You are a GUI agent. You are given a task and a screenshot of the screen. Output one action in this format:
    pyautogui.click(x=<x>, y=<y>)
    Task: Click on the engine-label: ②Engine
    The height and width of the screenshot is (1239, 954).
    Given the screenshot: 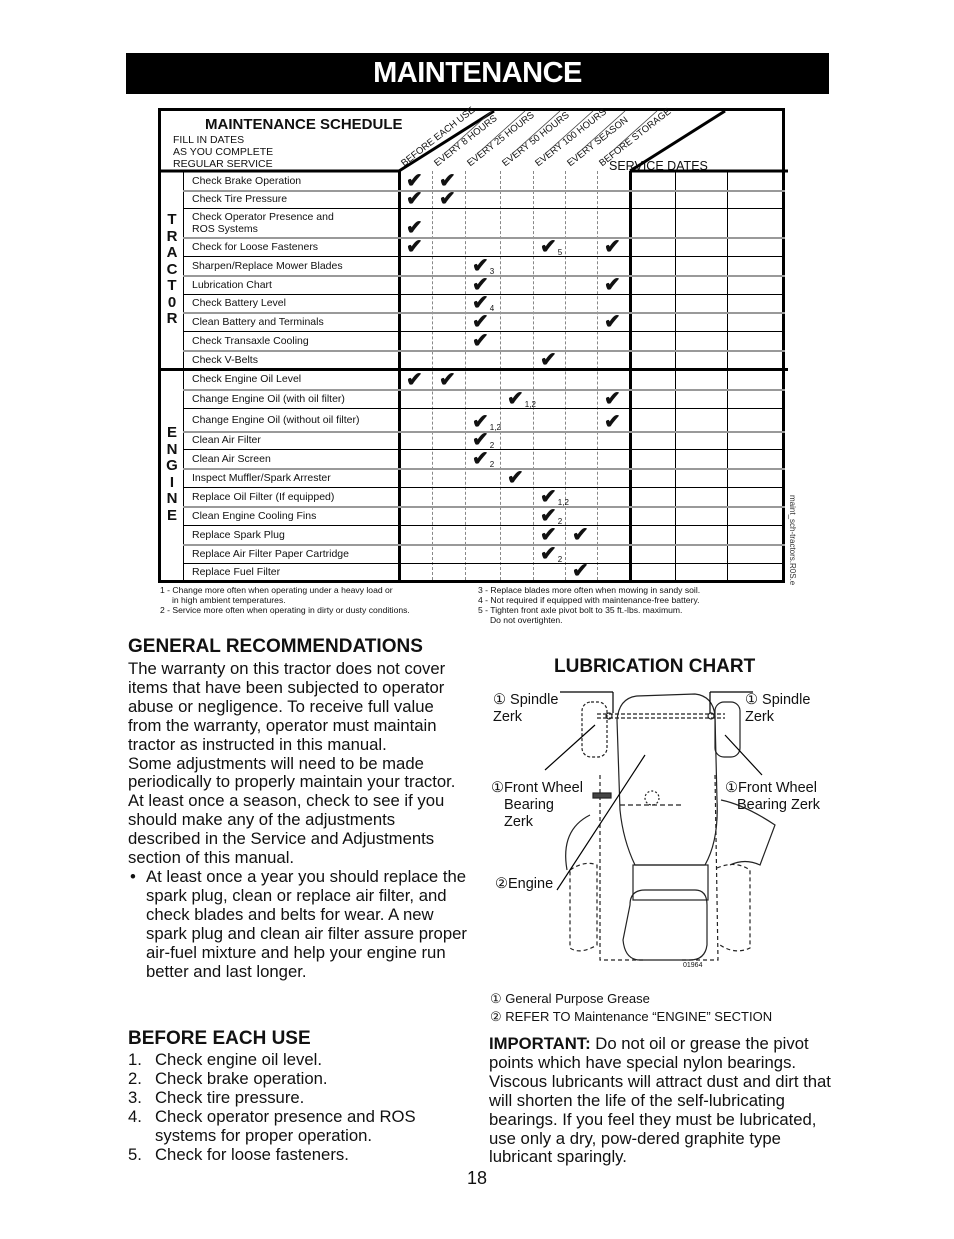 What is the action you would take?
    pyautogui.click(x=524, y=884)
    